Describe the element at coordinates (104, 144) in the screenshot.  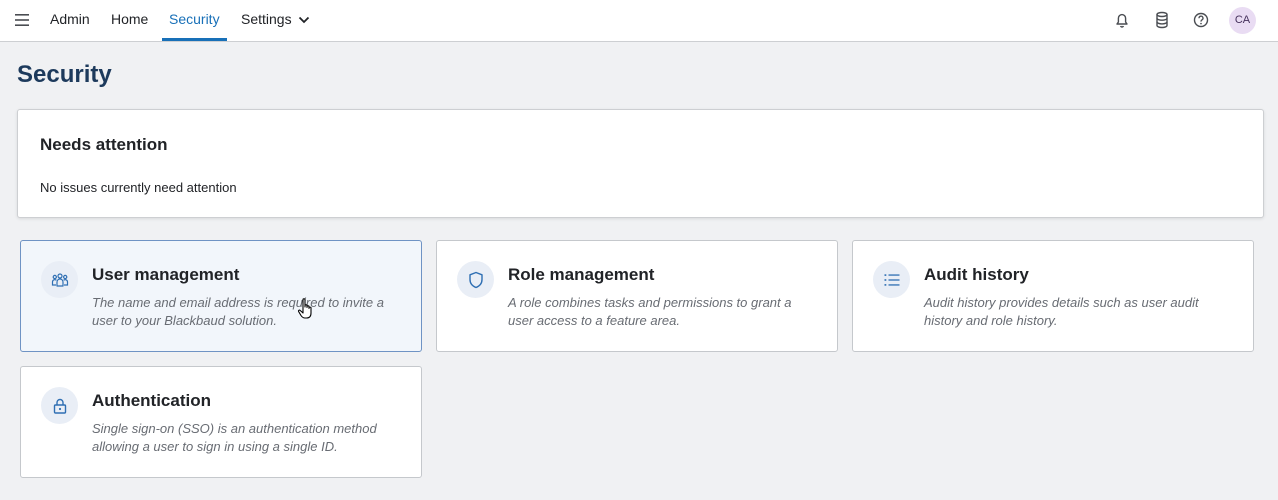
I see `needs-attention-heading: Needs attention` at that location.